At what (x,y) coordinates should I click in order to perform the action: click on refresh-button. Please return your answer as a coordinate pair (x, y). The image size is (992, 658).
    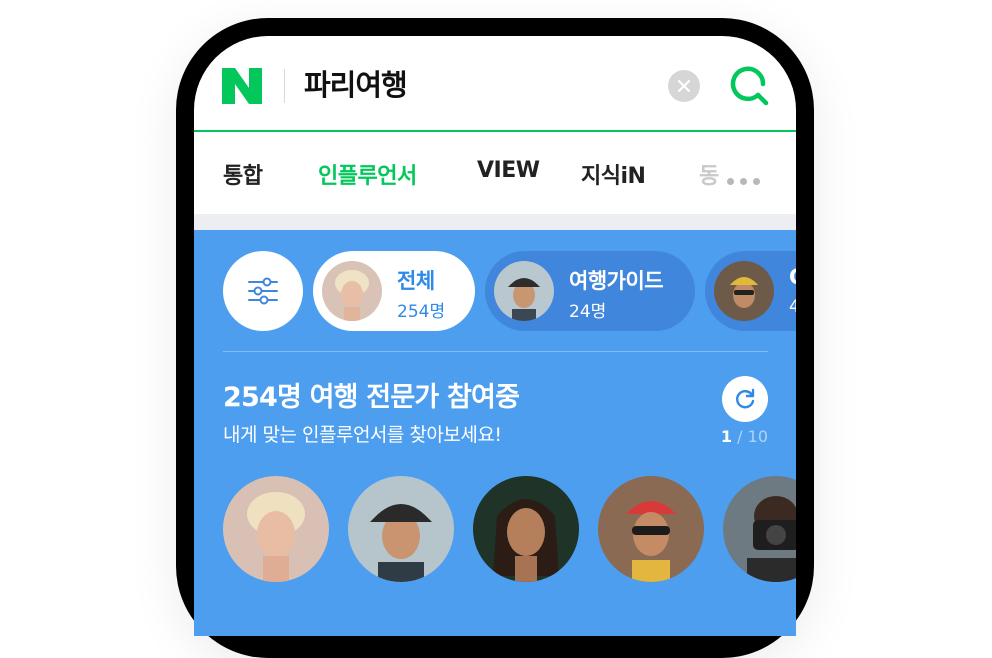
    Looking at the image, I should click on (745, 399).